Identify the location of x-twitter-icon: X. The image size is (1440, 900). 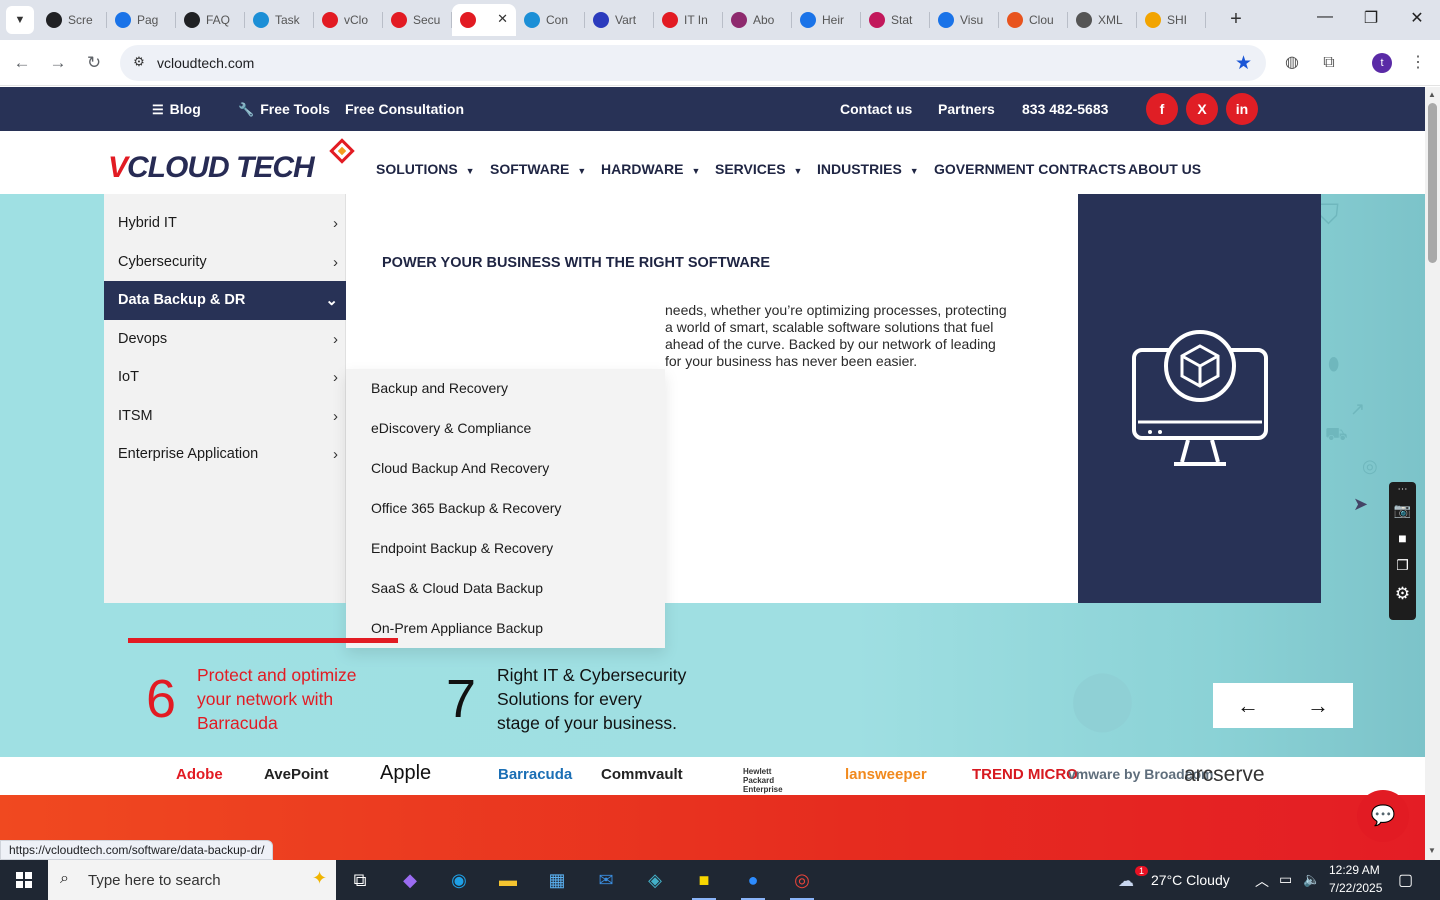
(1202, 109).